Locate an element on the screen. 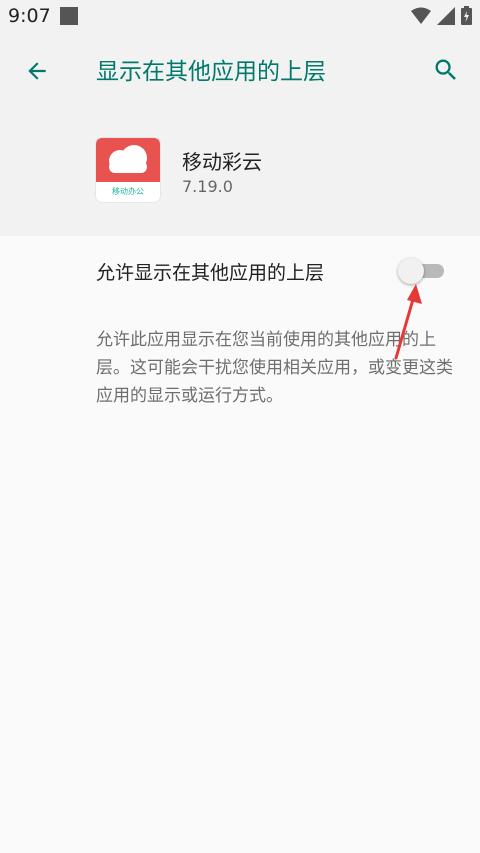 The image size is (480, 853). app-icon-caption-text: 移动办公 is located at coordinates (128, 191).